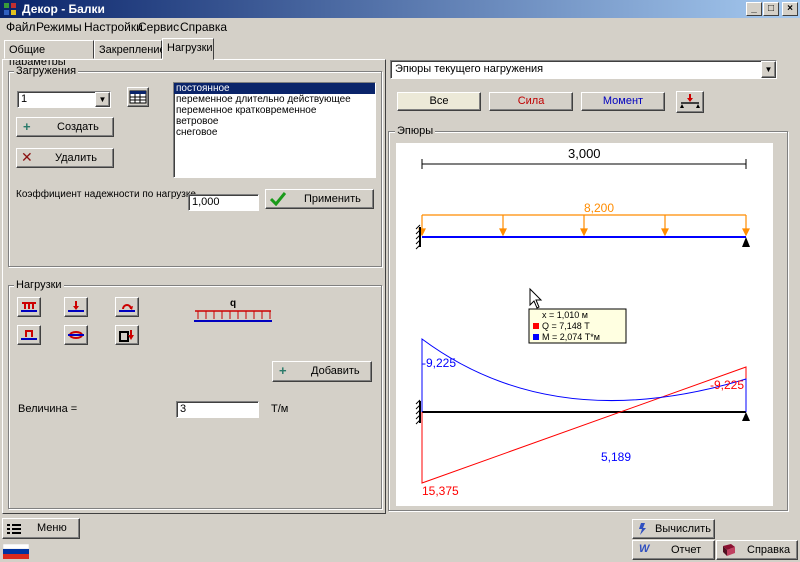  Describe the element at coordinates (203, 27) in the screenshot. I see `menu-help: Справка` at that location.